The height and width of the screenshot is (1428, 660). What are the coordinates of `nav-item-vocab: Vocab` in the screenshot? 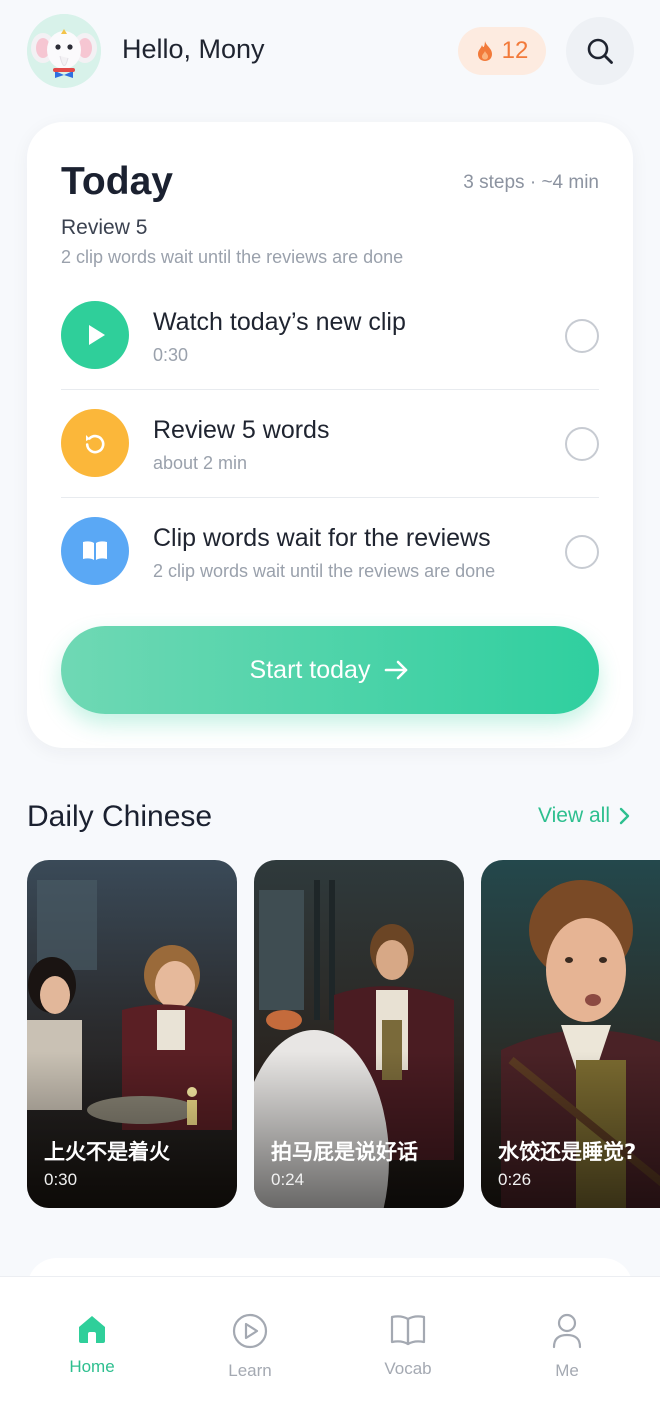 It's located at (408, 1352).